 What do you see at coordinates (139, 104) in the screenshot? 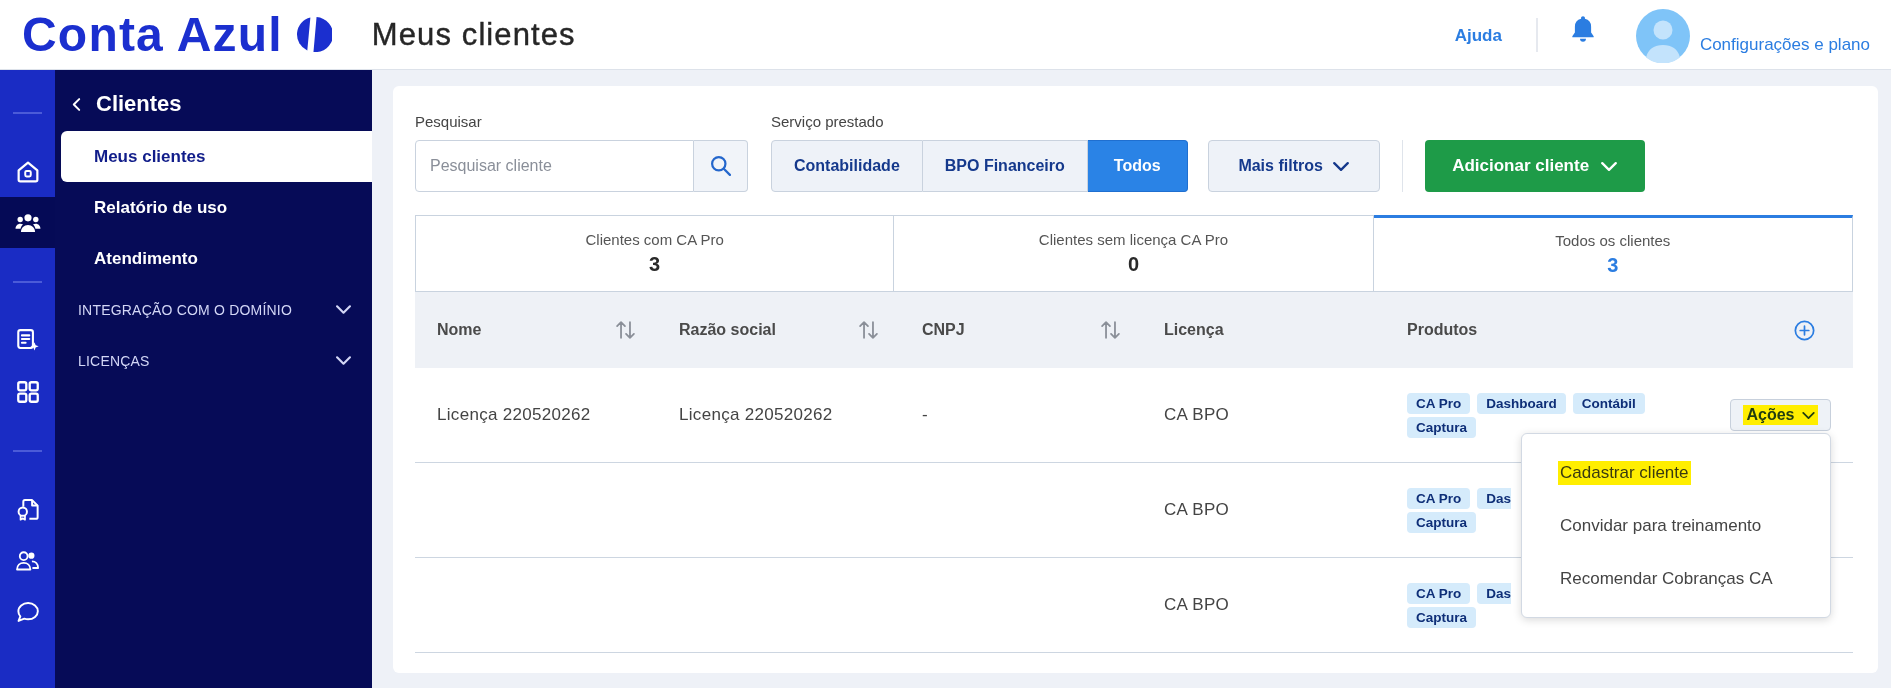
I see `sidebar-title: Clientes` at bounding box center [139, 104].